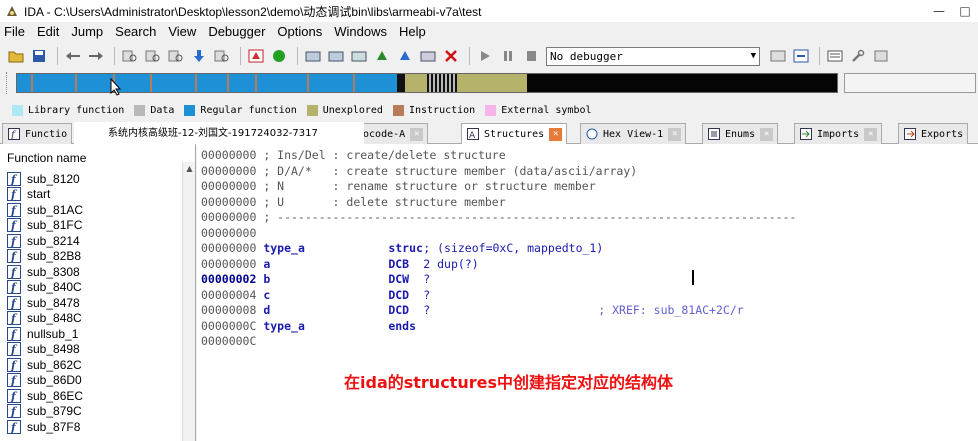 The image size is (978, 441). Describe the element at coordinates (325, 310) in the screenshot. I see `member-name: d` at that location.